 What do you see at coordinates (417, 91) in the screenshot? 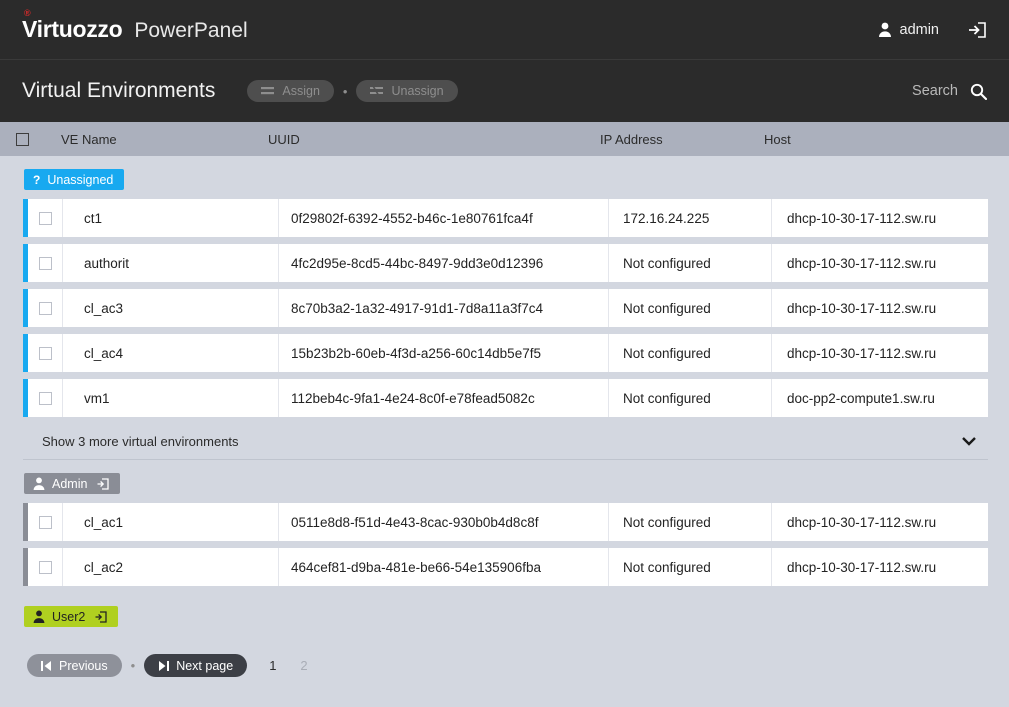
I see `unassign-button-label: Unassign` at bounding box center [417, 91].